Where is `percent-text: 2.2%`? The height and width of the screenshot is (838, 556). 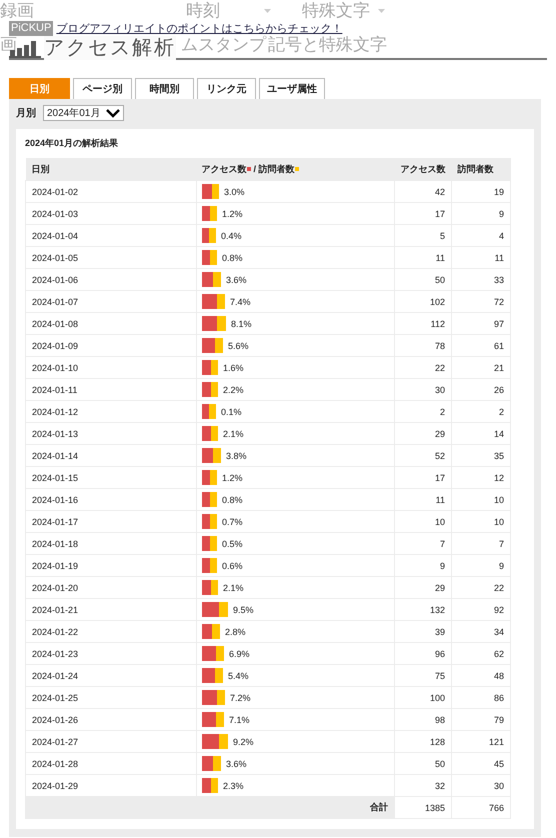 percent-text: 2.2% is located at coordinates (233, 389).